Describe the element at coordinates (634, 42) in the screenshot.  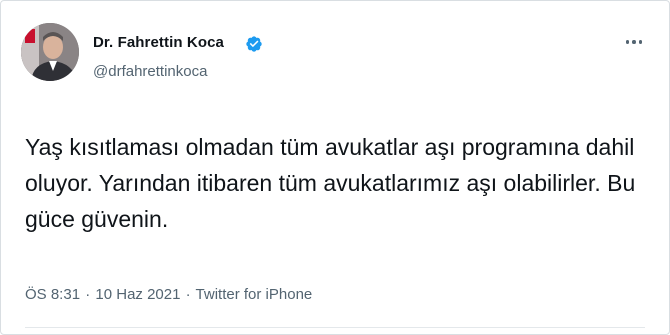
I see `more-options-icon` at that location.